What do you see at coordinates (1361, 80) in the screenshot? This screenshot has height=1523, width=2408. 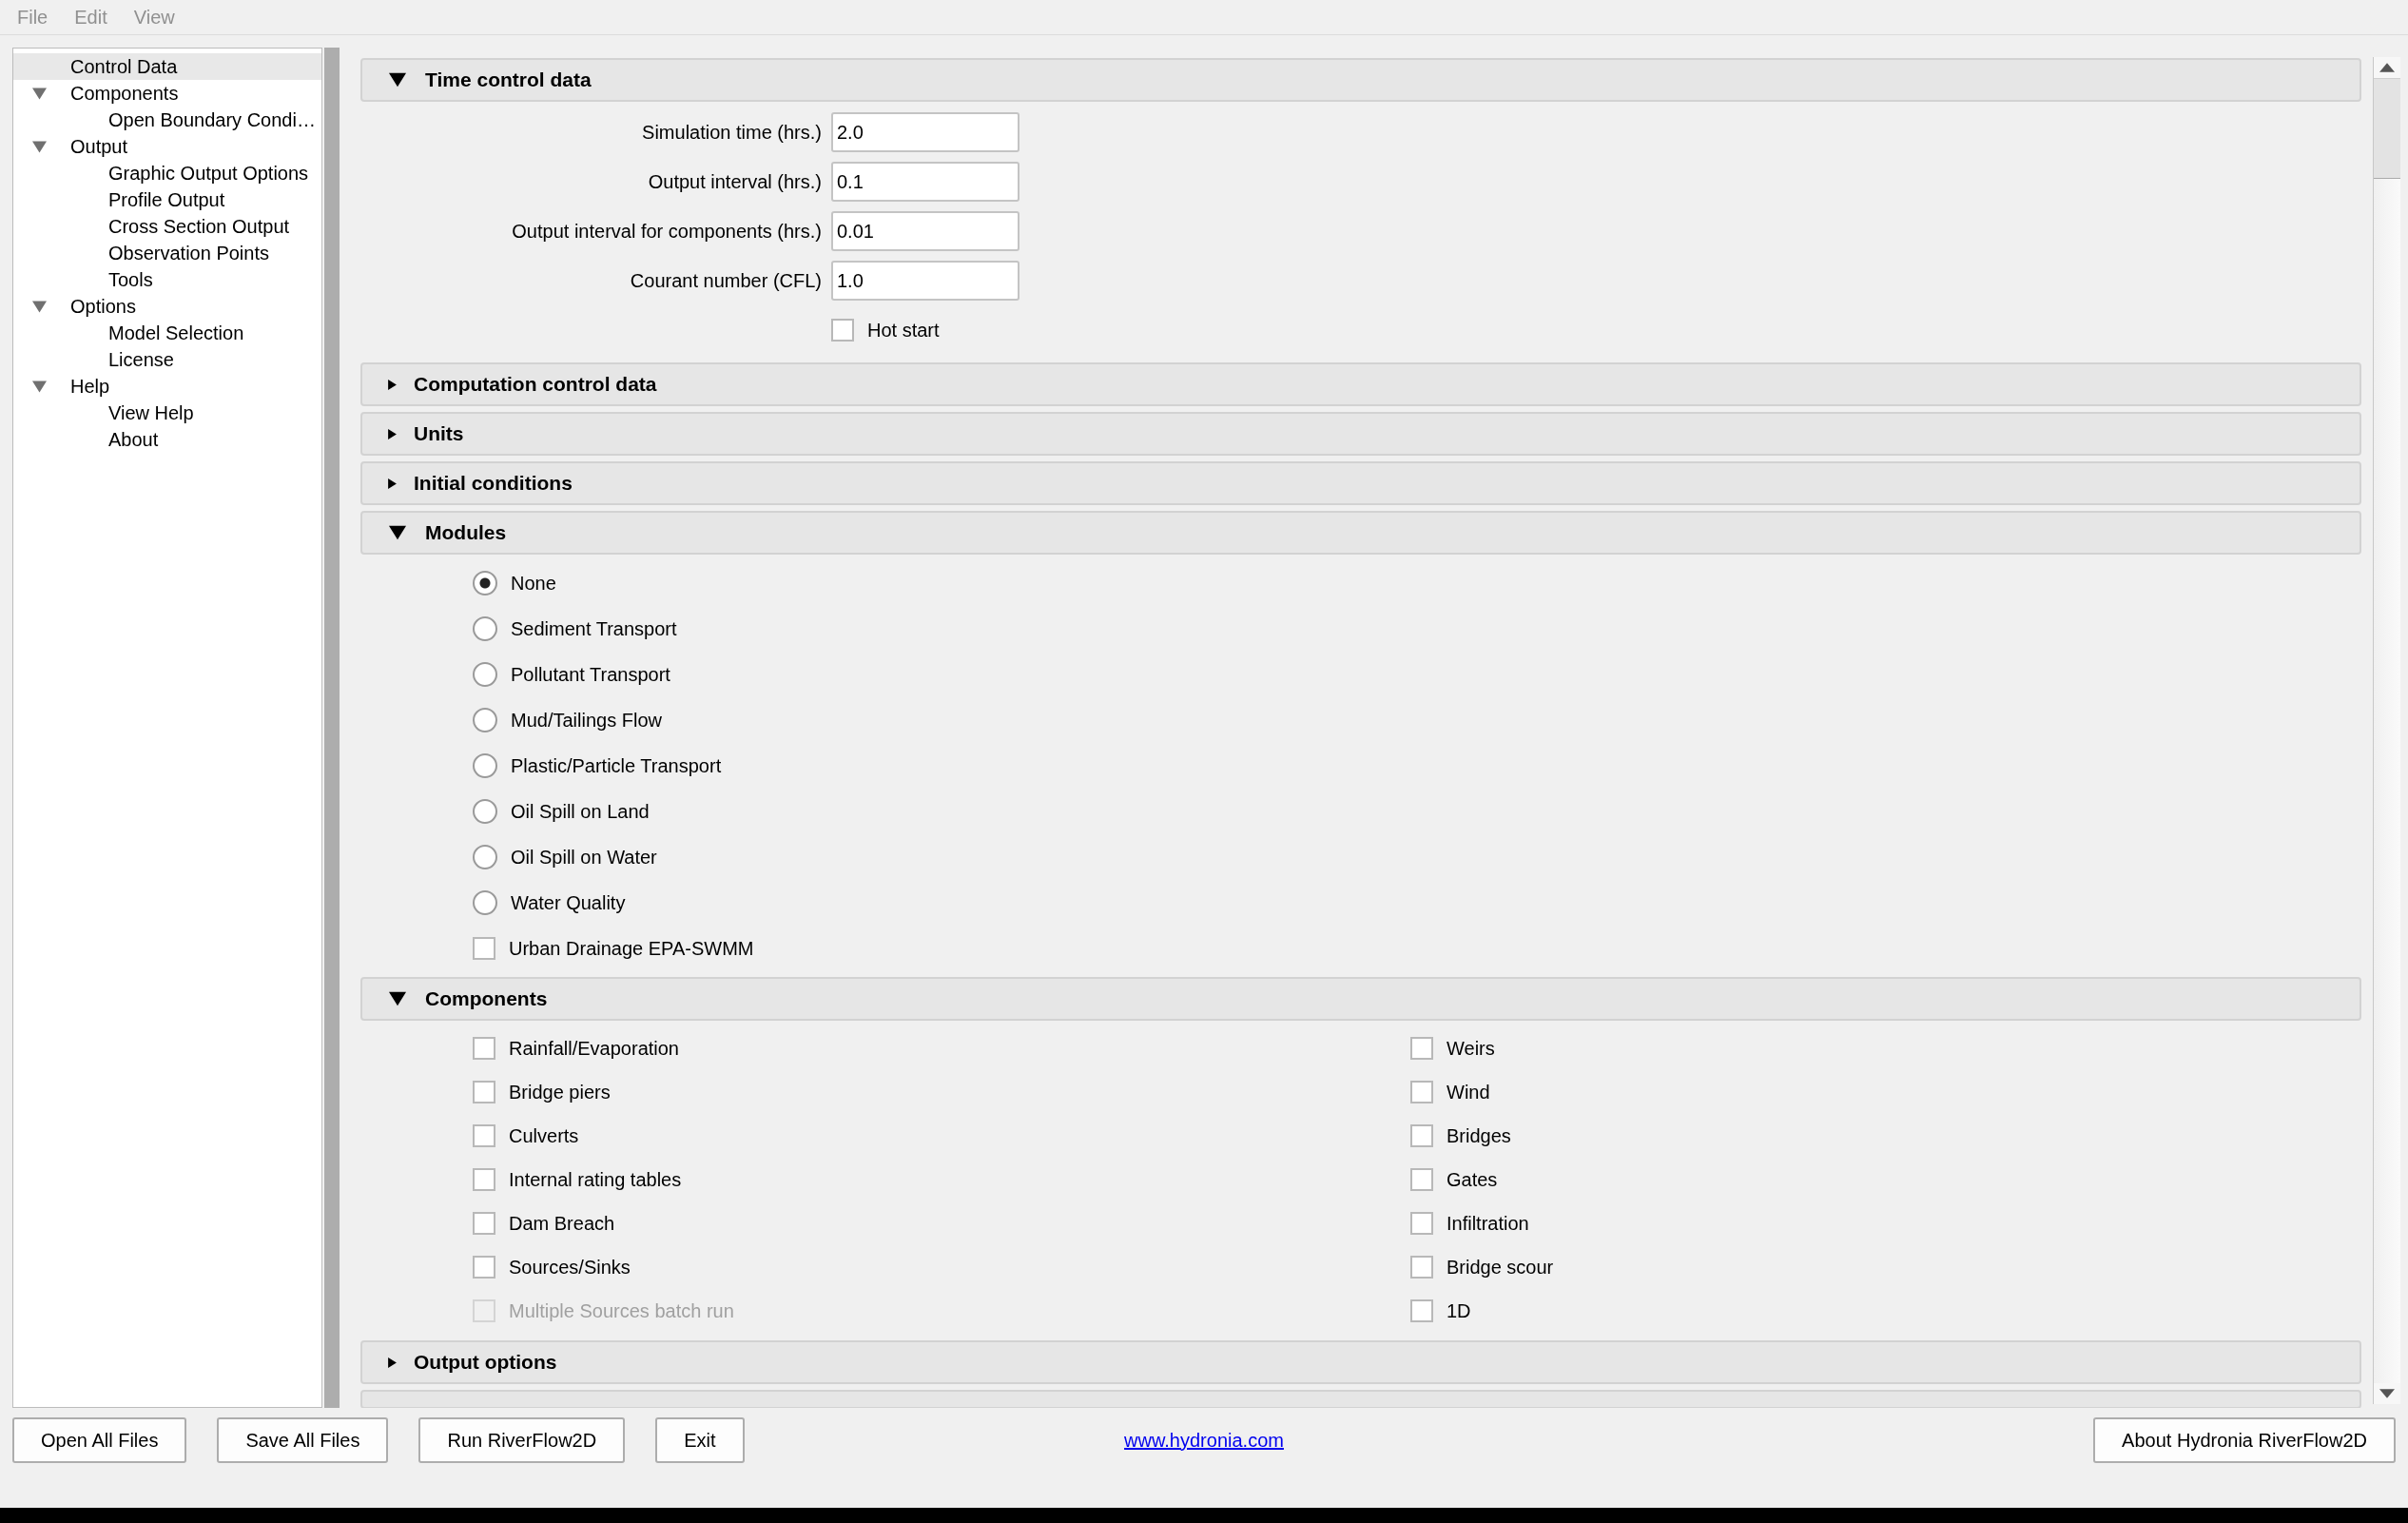 I see `section-header: Time control data` at bounding box center [1361, 80].